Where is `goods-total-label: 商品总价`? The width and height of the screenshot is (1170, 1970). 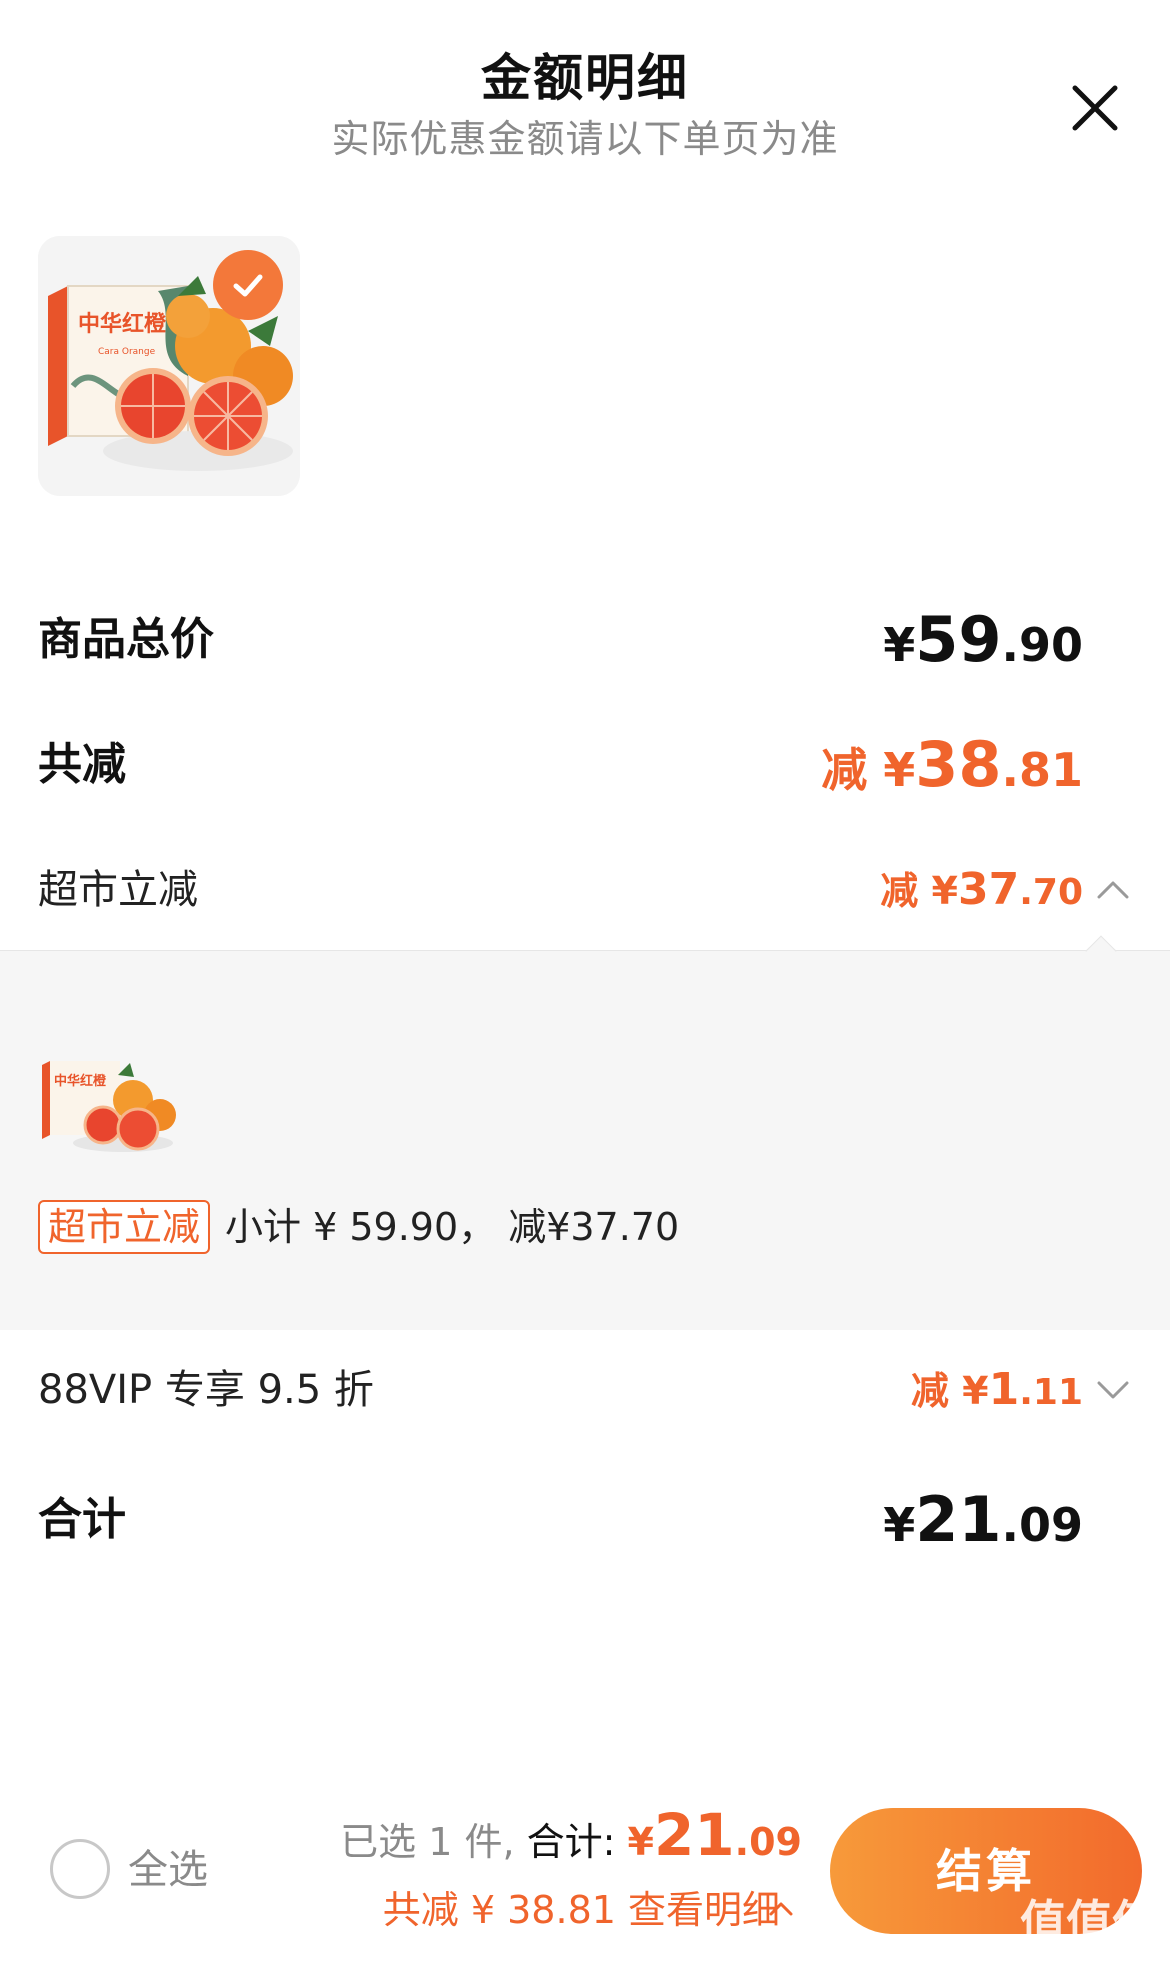
goods-total-label: 商品总价 is located at coordinates (126, 639).